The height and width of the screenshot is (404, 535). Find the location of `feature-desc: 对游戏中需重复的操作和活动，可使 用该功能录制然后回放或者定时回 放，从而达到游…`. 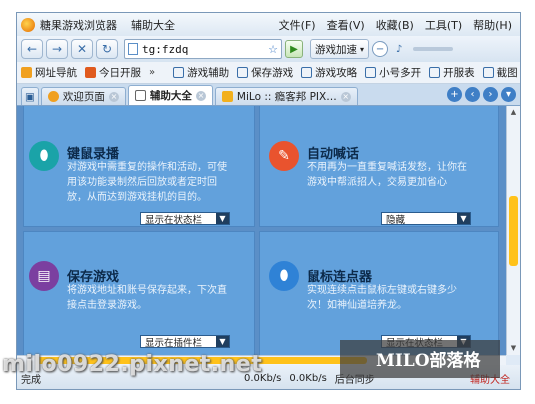

feature-desc: 对游戏中需重复的操作和活动，可使 用该功能录制然后回放或者定时回 放，从而达到游… is located at coordinates (159, 182).